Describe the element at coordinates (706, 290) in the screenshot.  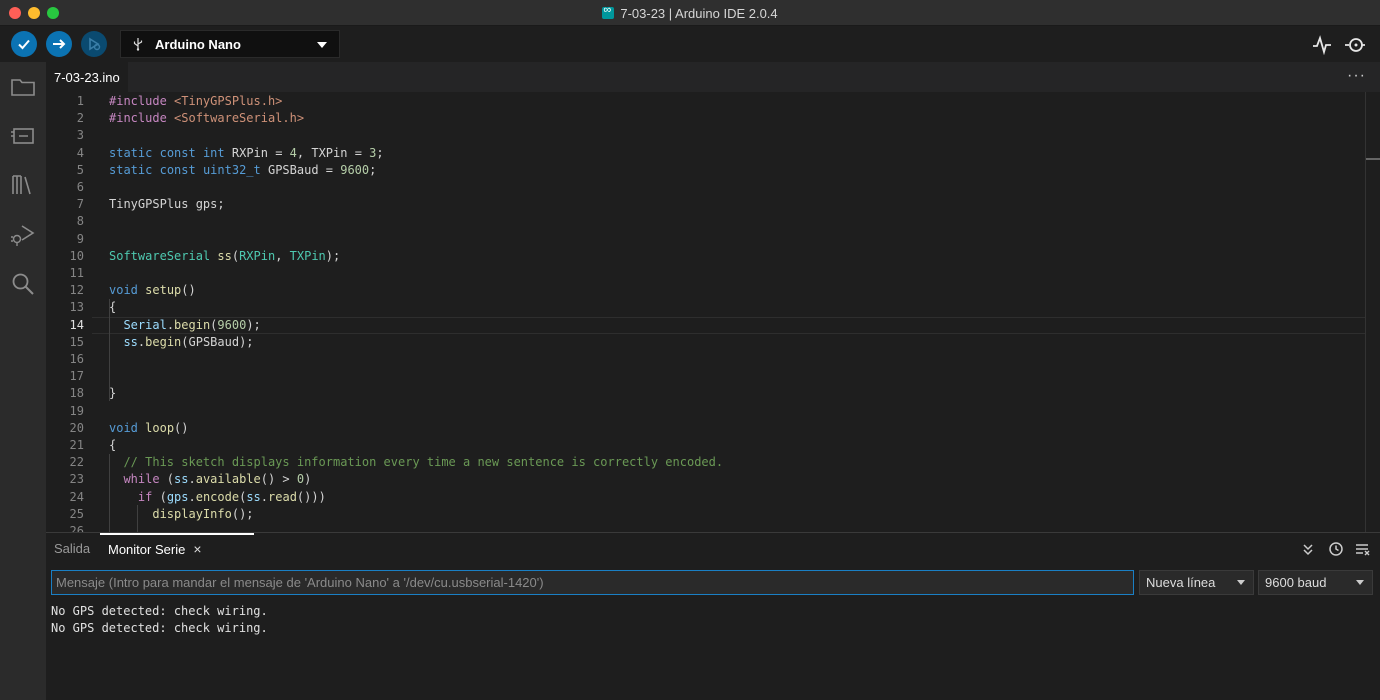
I see `code-line: 12 void setup()` at that location.